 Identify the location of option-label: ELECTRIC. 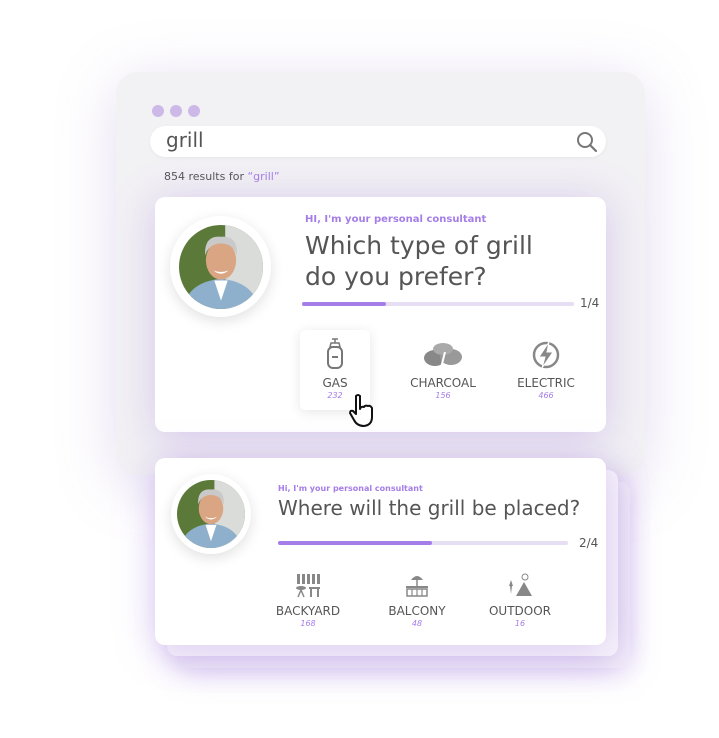
(546, 383).